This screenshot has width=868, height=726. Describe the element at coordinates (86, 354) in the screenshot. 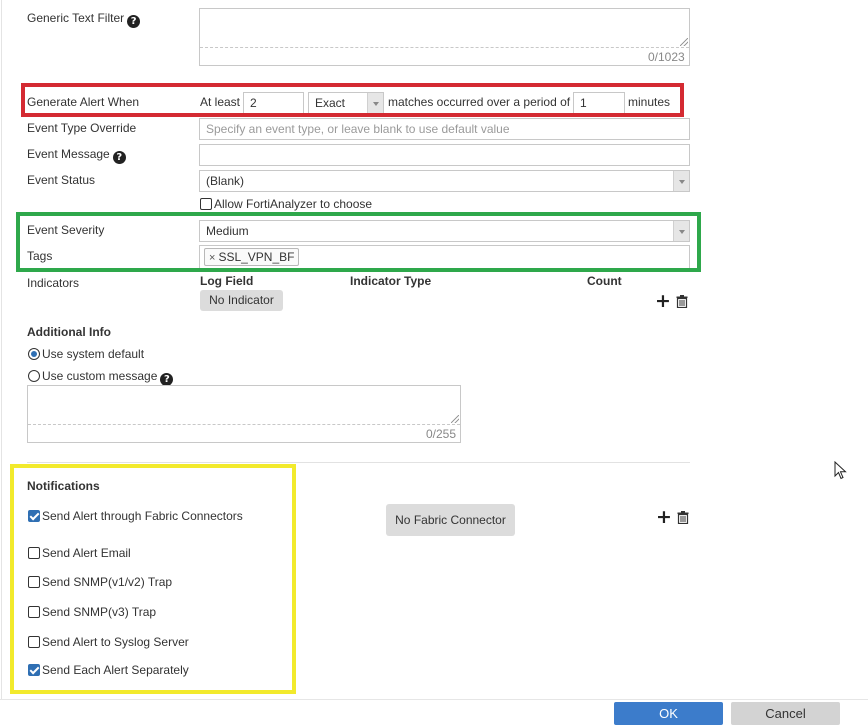

I see `use-system-default-radio: Use system default` at that location.